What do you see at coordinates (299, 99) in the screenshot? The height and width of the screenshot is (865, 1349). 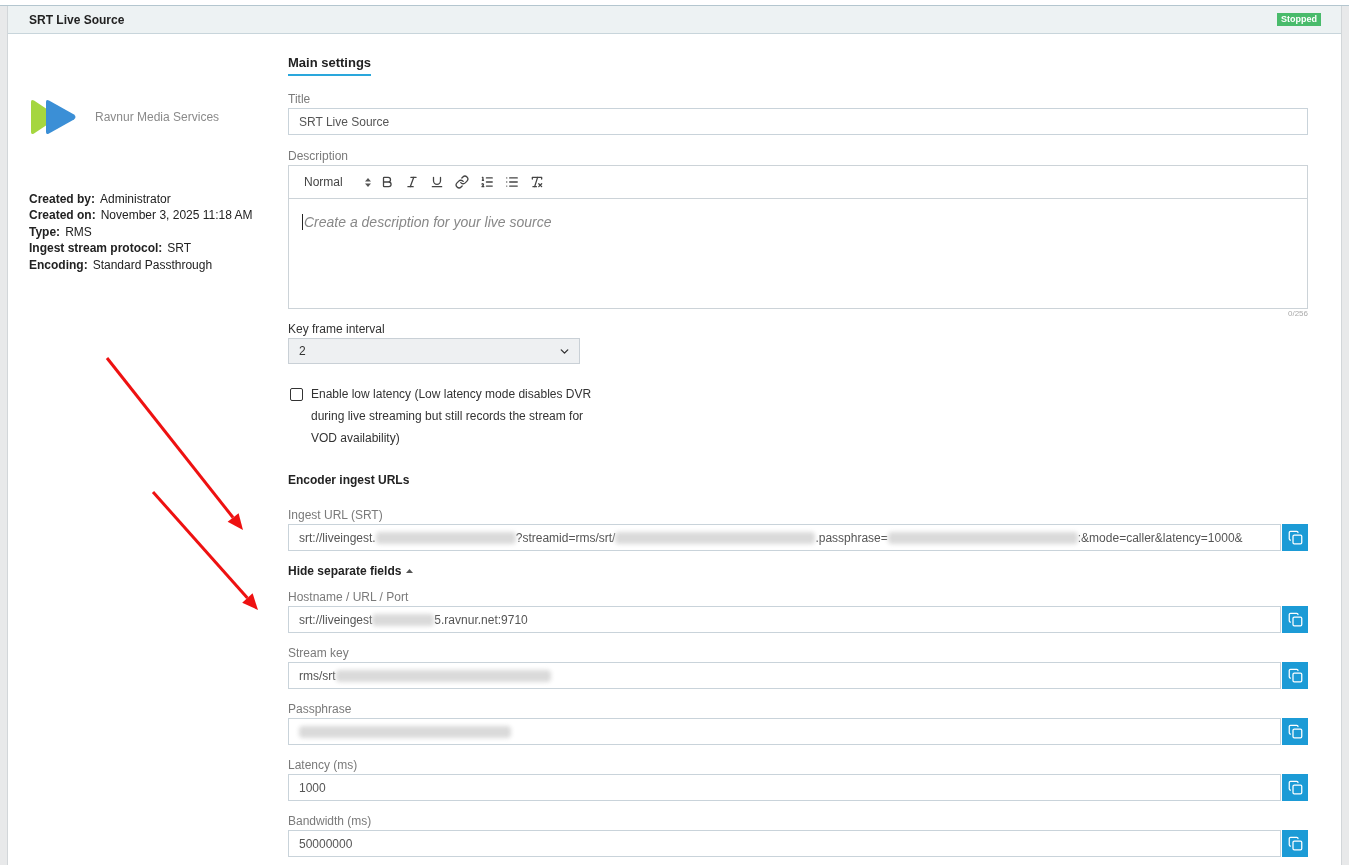 I see `field-label: Title` at bounding box center [299, 99].